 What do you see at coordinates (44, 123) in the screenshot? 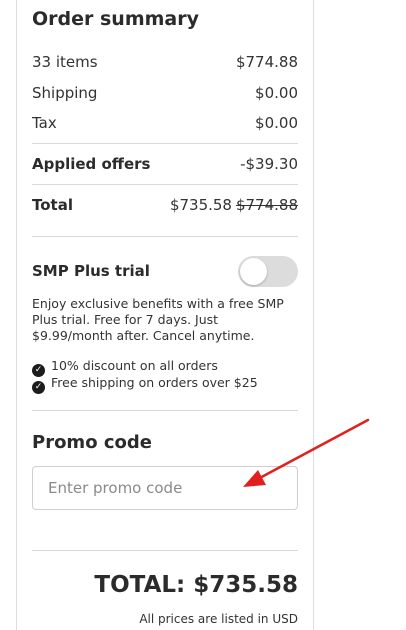
I see `tax-label: Tax` at bounding box center [44, 123].